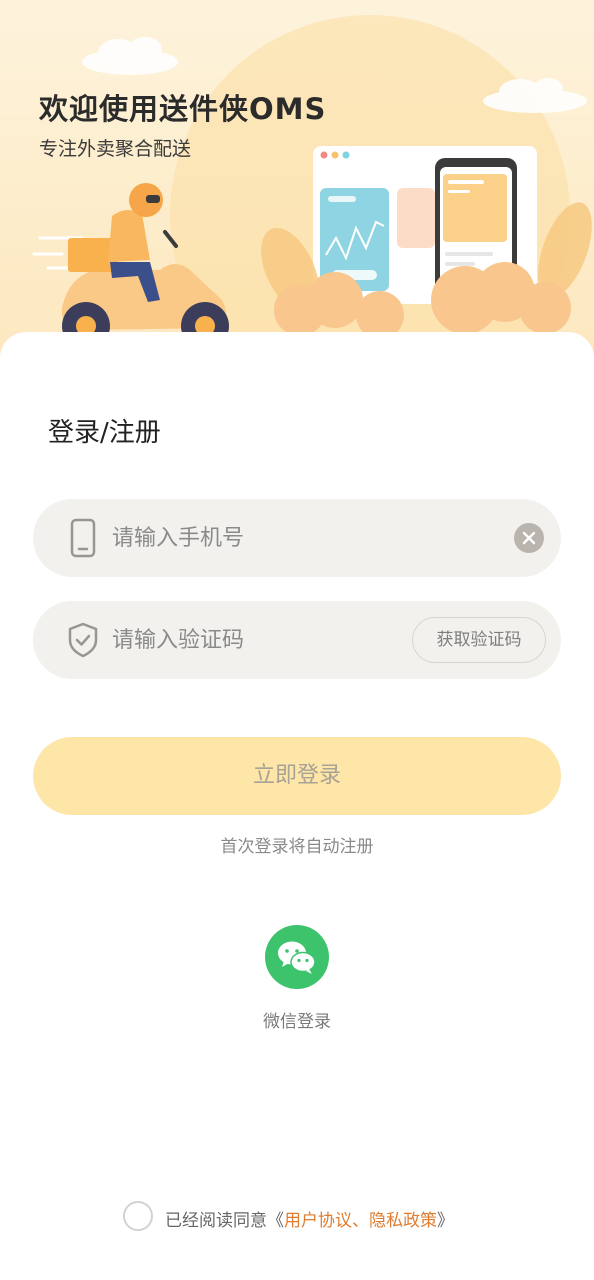  I want to click on mobile-phone-icon, so click(83, 538).